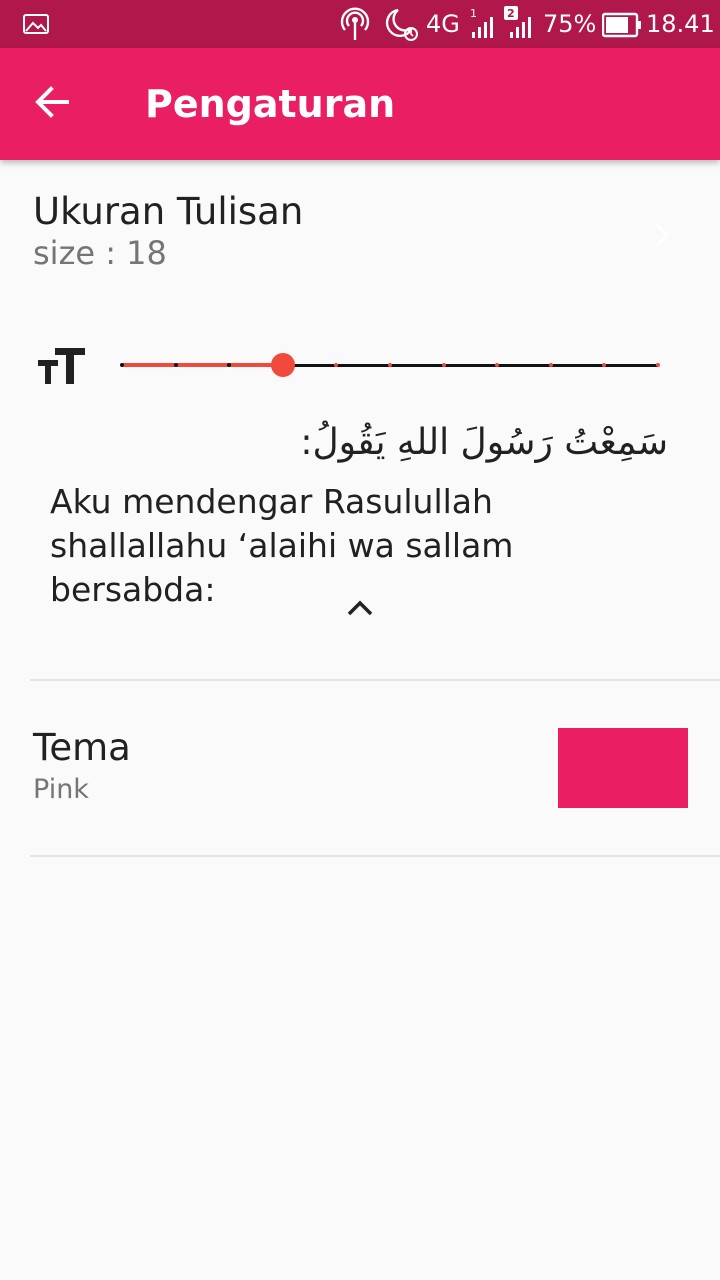  What do you see at coordinates (202, 365) in the screenshot?
I see `slider-track-active` at bounding box center [202, 365].